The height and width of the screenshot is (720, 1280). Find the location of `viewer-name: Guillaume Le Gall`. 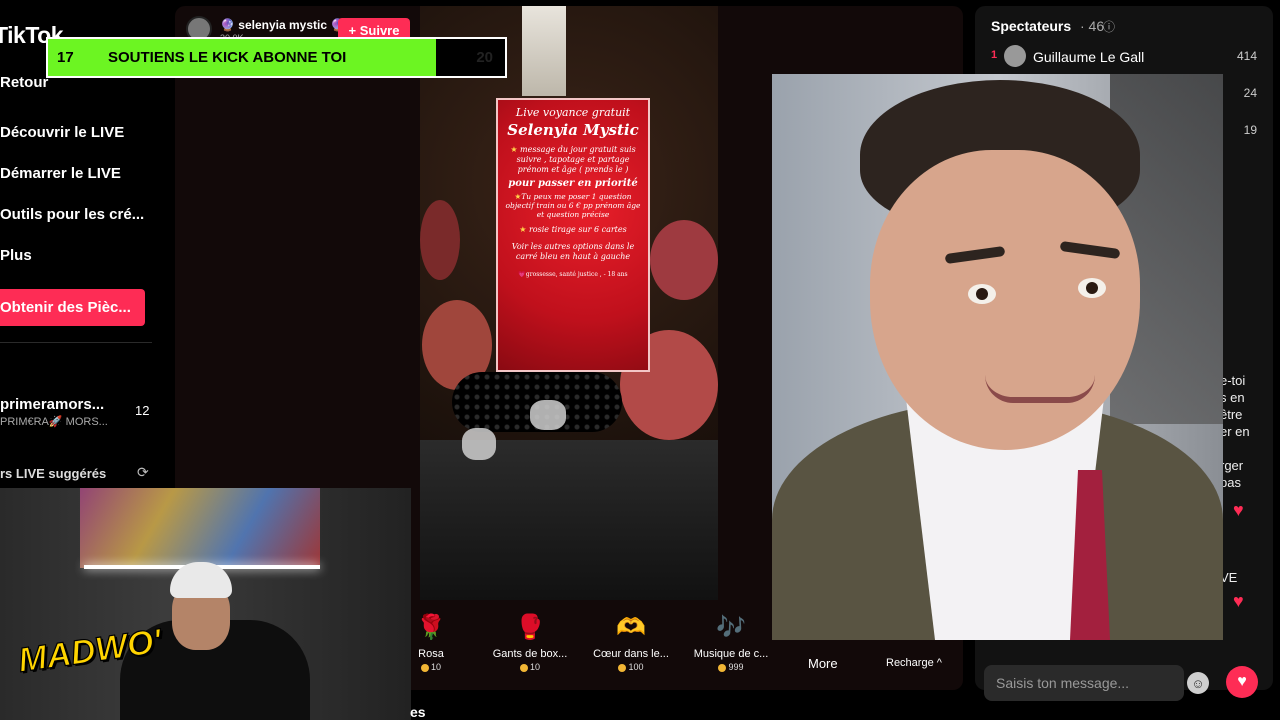

viewer-name: Guillaume Le Gall is located at coordinates (1088, 57).